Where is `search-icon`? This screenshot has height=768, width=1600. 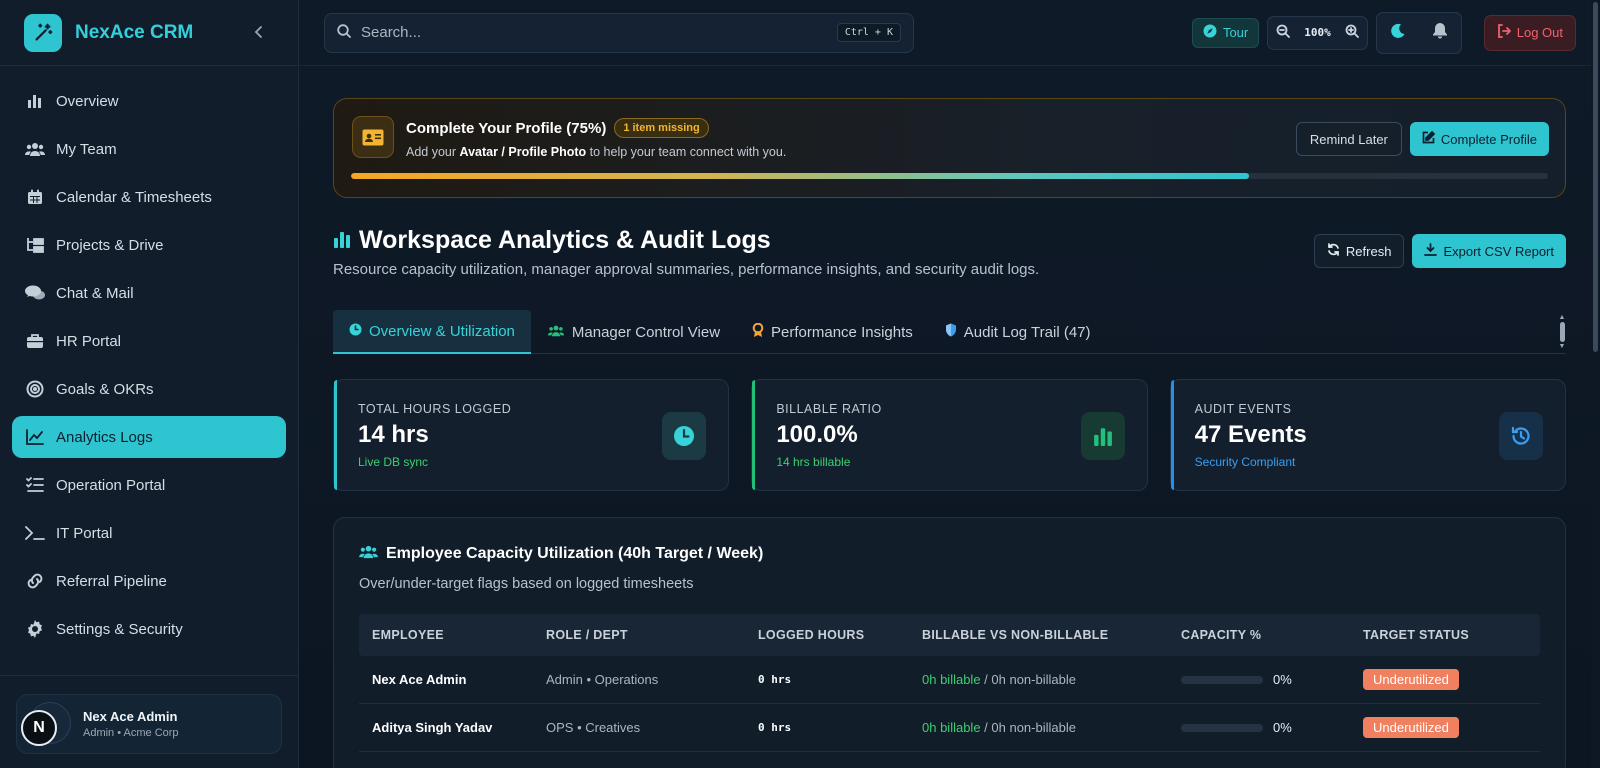
search-icon is located at coordinates (344, 32).